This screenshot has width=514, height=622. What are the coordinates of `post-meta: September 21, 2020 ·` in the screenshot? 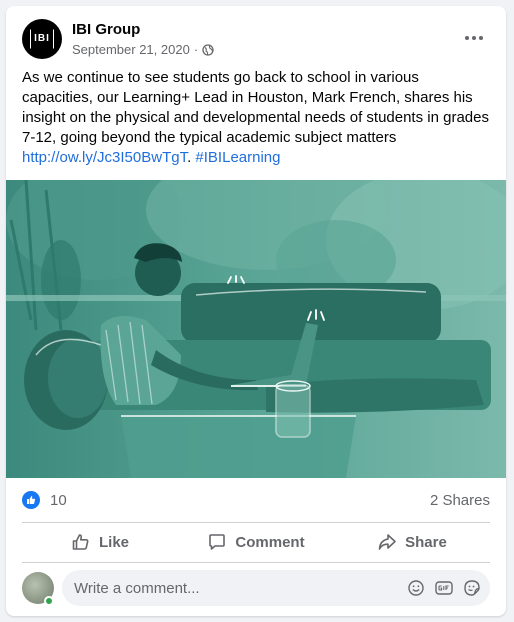 It's located at (143, 49).